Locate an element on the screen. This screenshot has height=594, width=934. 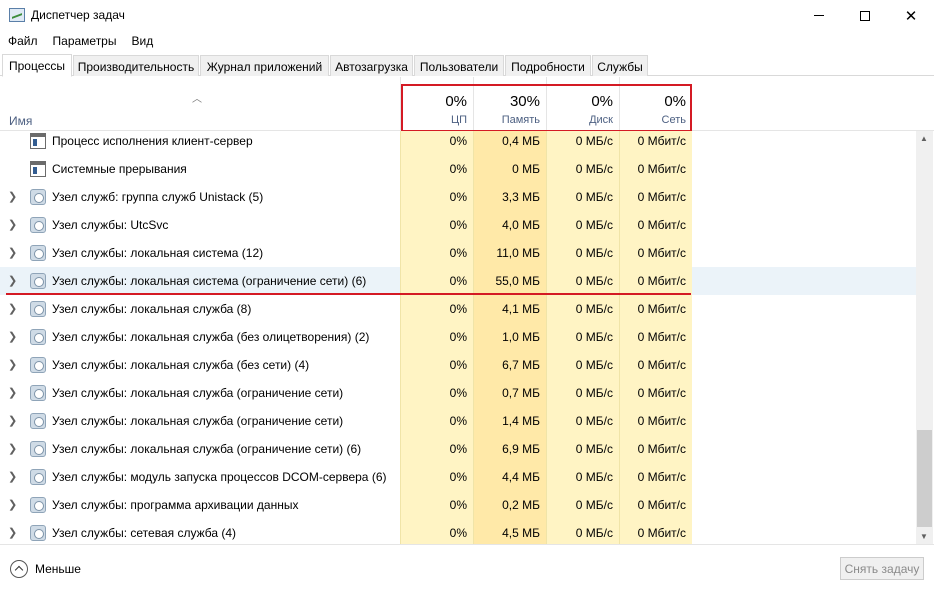
task-manager-icon is located at coordinates (17, 15).